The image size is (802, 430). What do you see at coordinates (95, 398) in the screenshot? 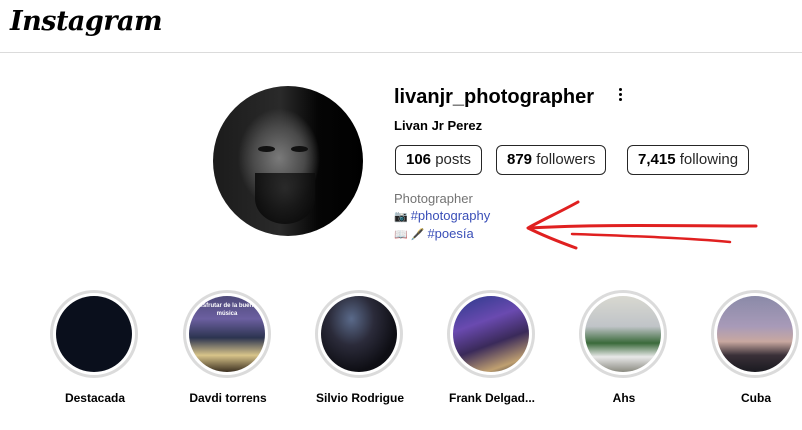
I see `highlight-label: Destacada` at bounding box center [95, 398].